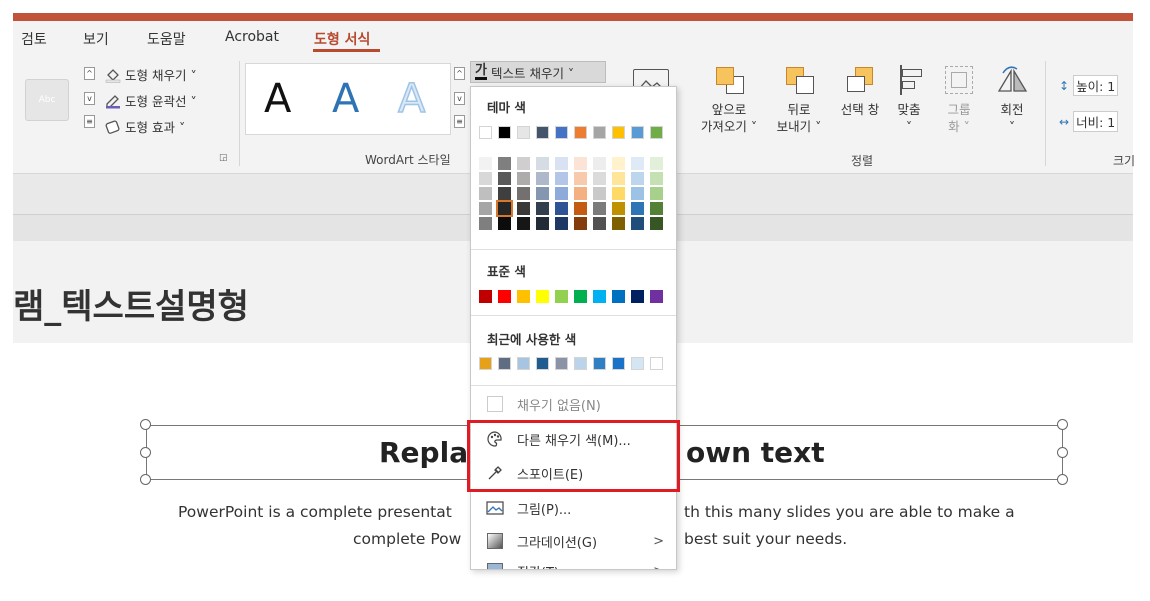 Image resolution: width=1150 pixels, height=601 pixels. Describe the element at coordinates (345, 99) in the screenshot. I see `wordart-style-blue: A` at that location.